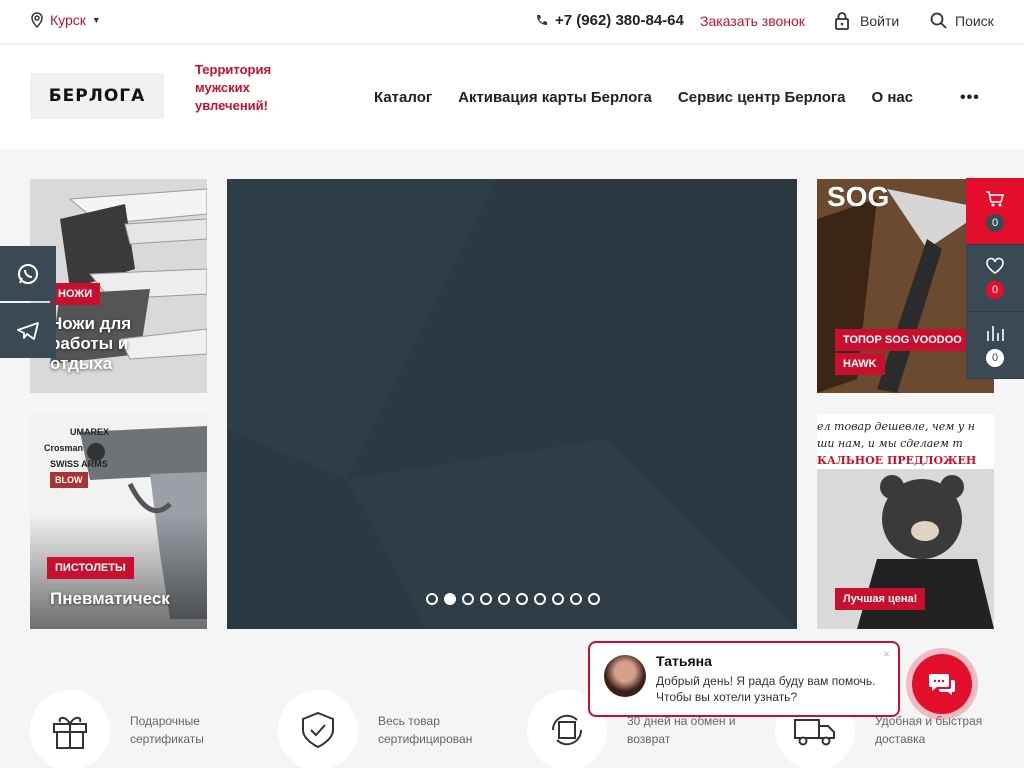 The width and height of the screenshot is (1024, 768). What do you see at coordinates (995, 199) in the screenshot?
I see `cart-icon` at bounding box center [995, 199].